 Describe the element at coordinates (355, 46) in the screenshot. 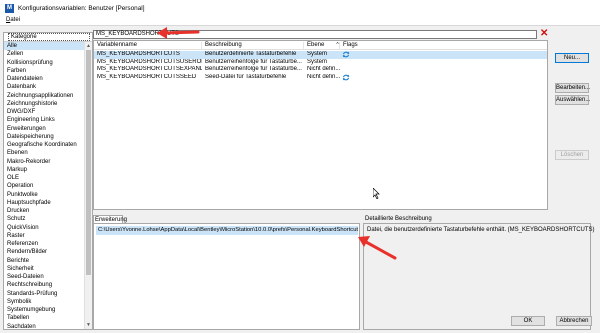

I see `header-flags: Flags` at that location.